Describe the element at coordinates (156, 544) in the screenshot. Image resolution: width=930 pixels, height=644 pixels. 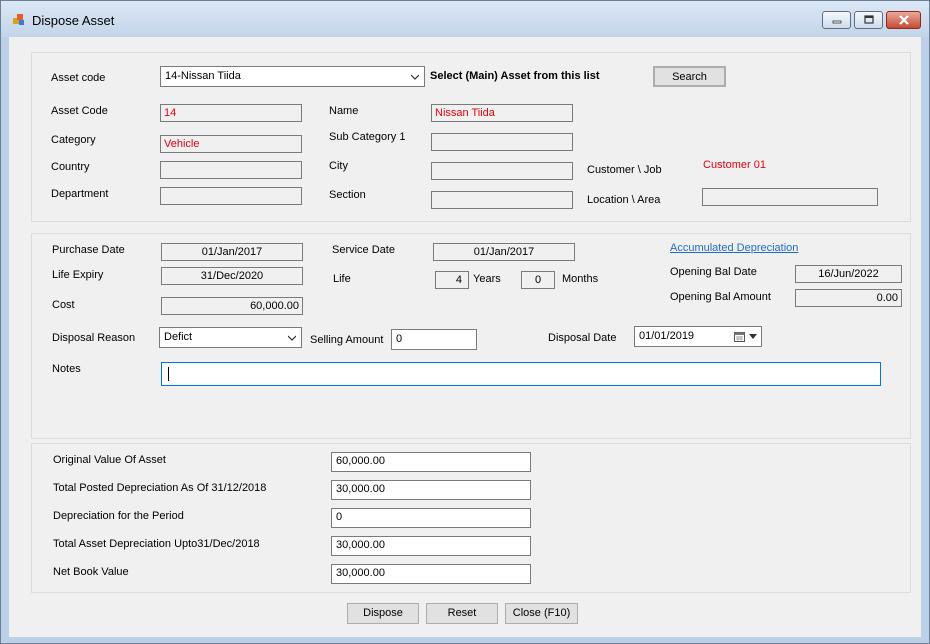
I see `total-asset-dep-label: Total Asset Depreciation Upto31/Dec/2018` at that location.